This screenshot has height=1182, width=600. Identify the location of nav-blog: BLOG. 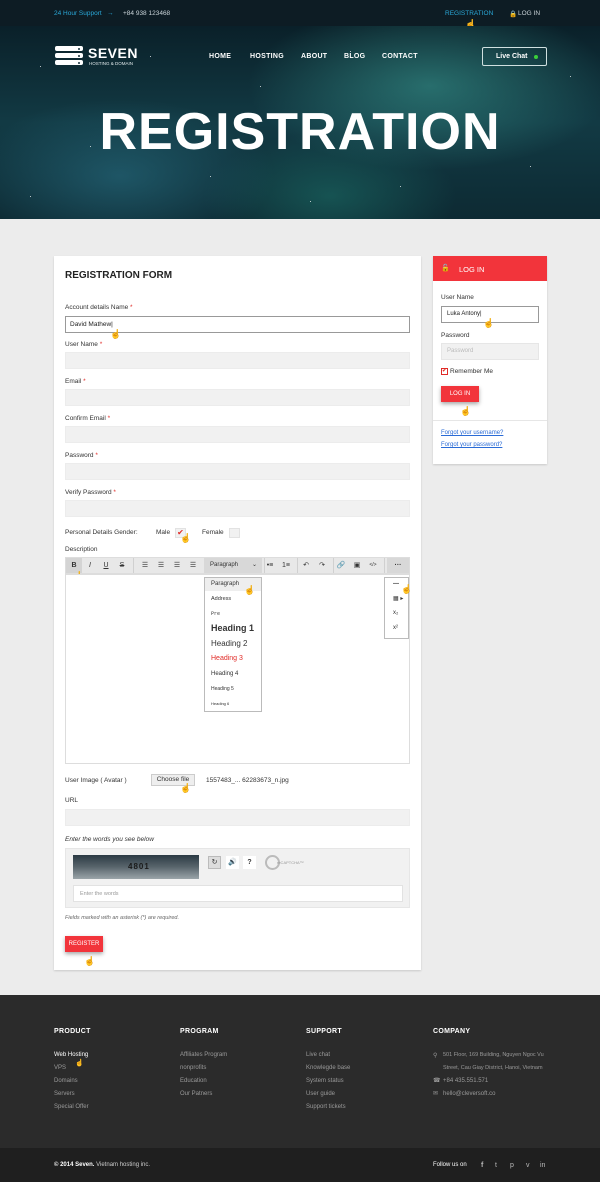
(354, 56).